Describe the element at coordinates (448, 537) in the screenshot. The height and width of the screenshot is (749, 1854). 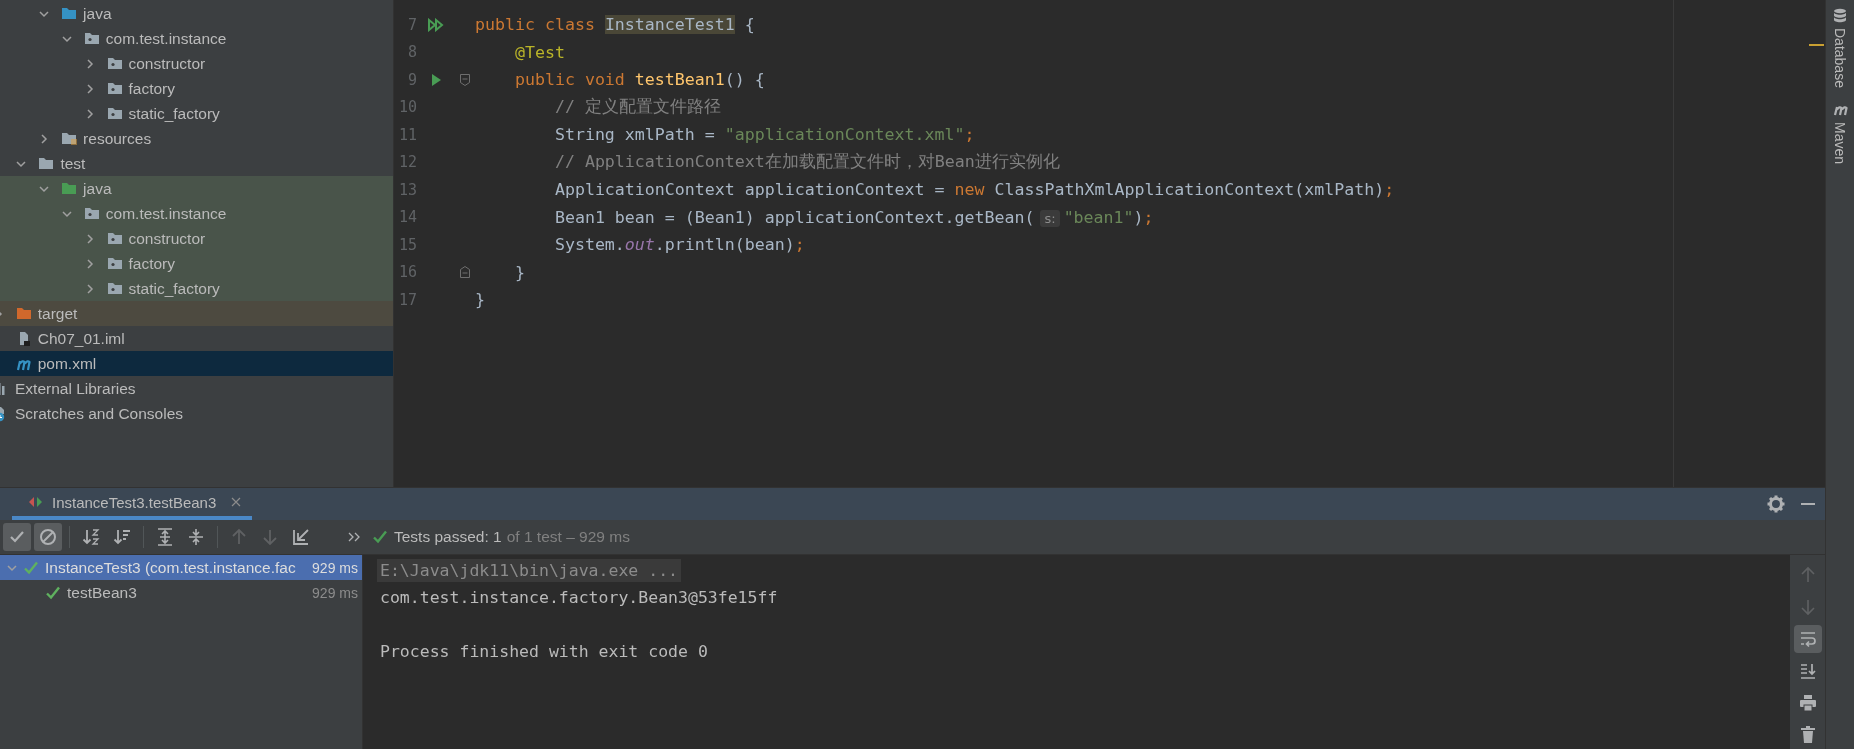
I see `test-status-text: Tests passed: 1` at that location.